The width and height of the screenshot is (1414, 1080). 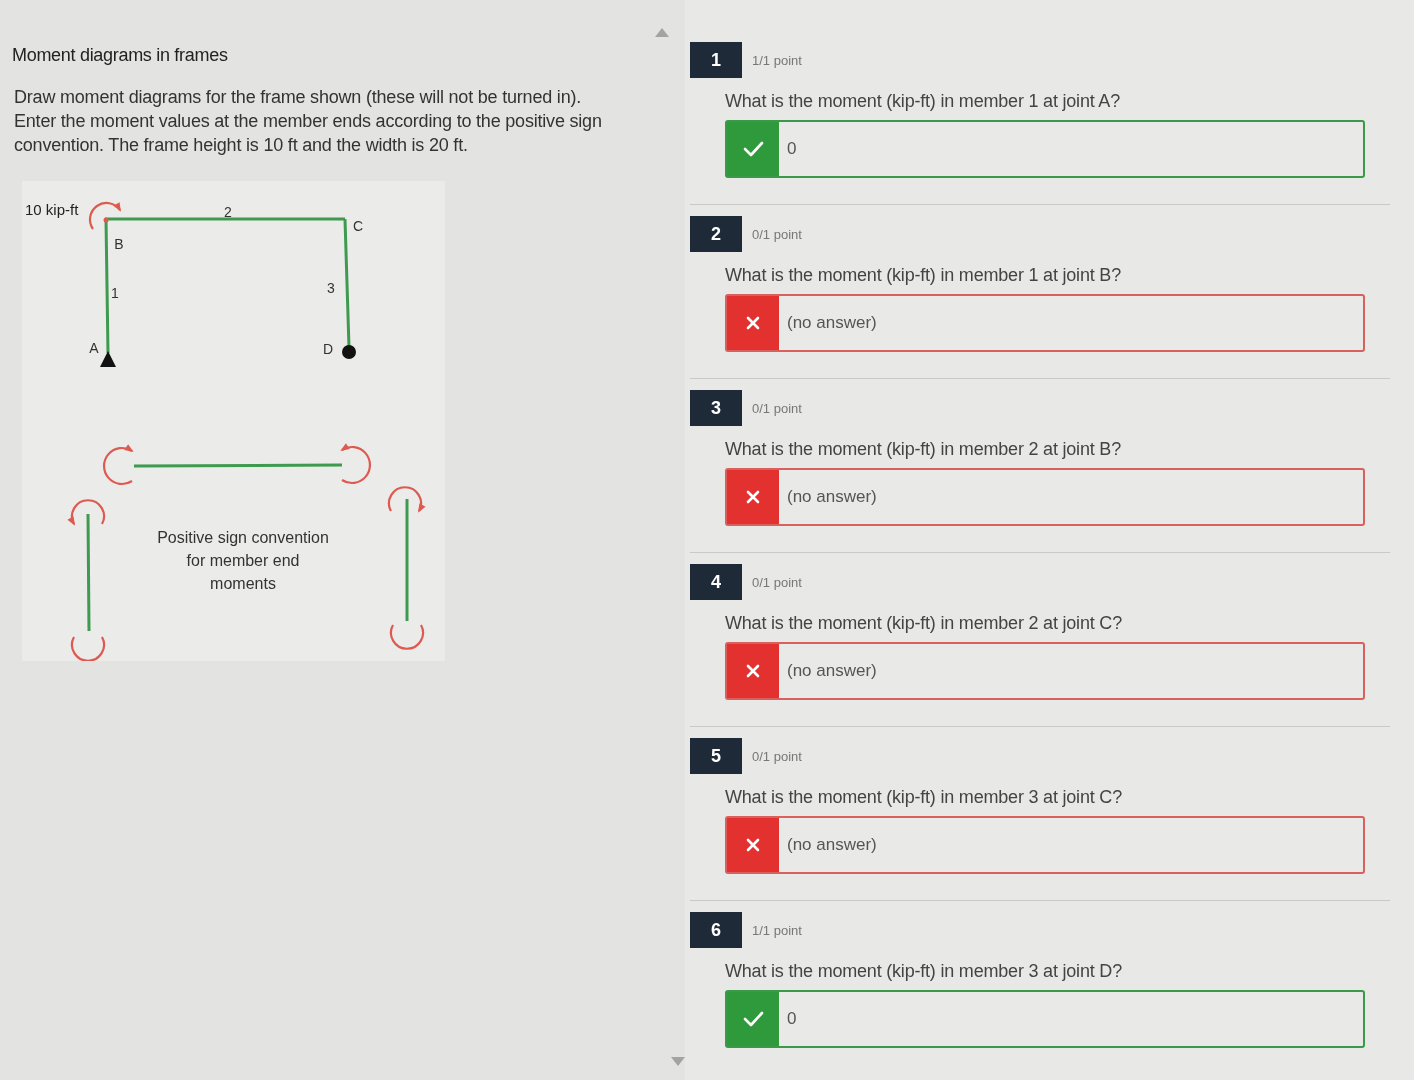 What do you see at coordinates (716, 408) in the screenshot?
I see `question-number: 3` at bounding box center [716, 408].